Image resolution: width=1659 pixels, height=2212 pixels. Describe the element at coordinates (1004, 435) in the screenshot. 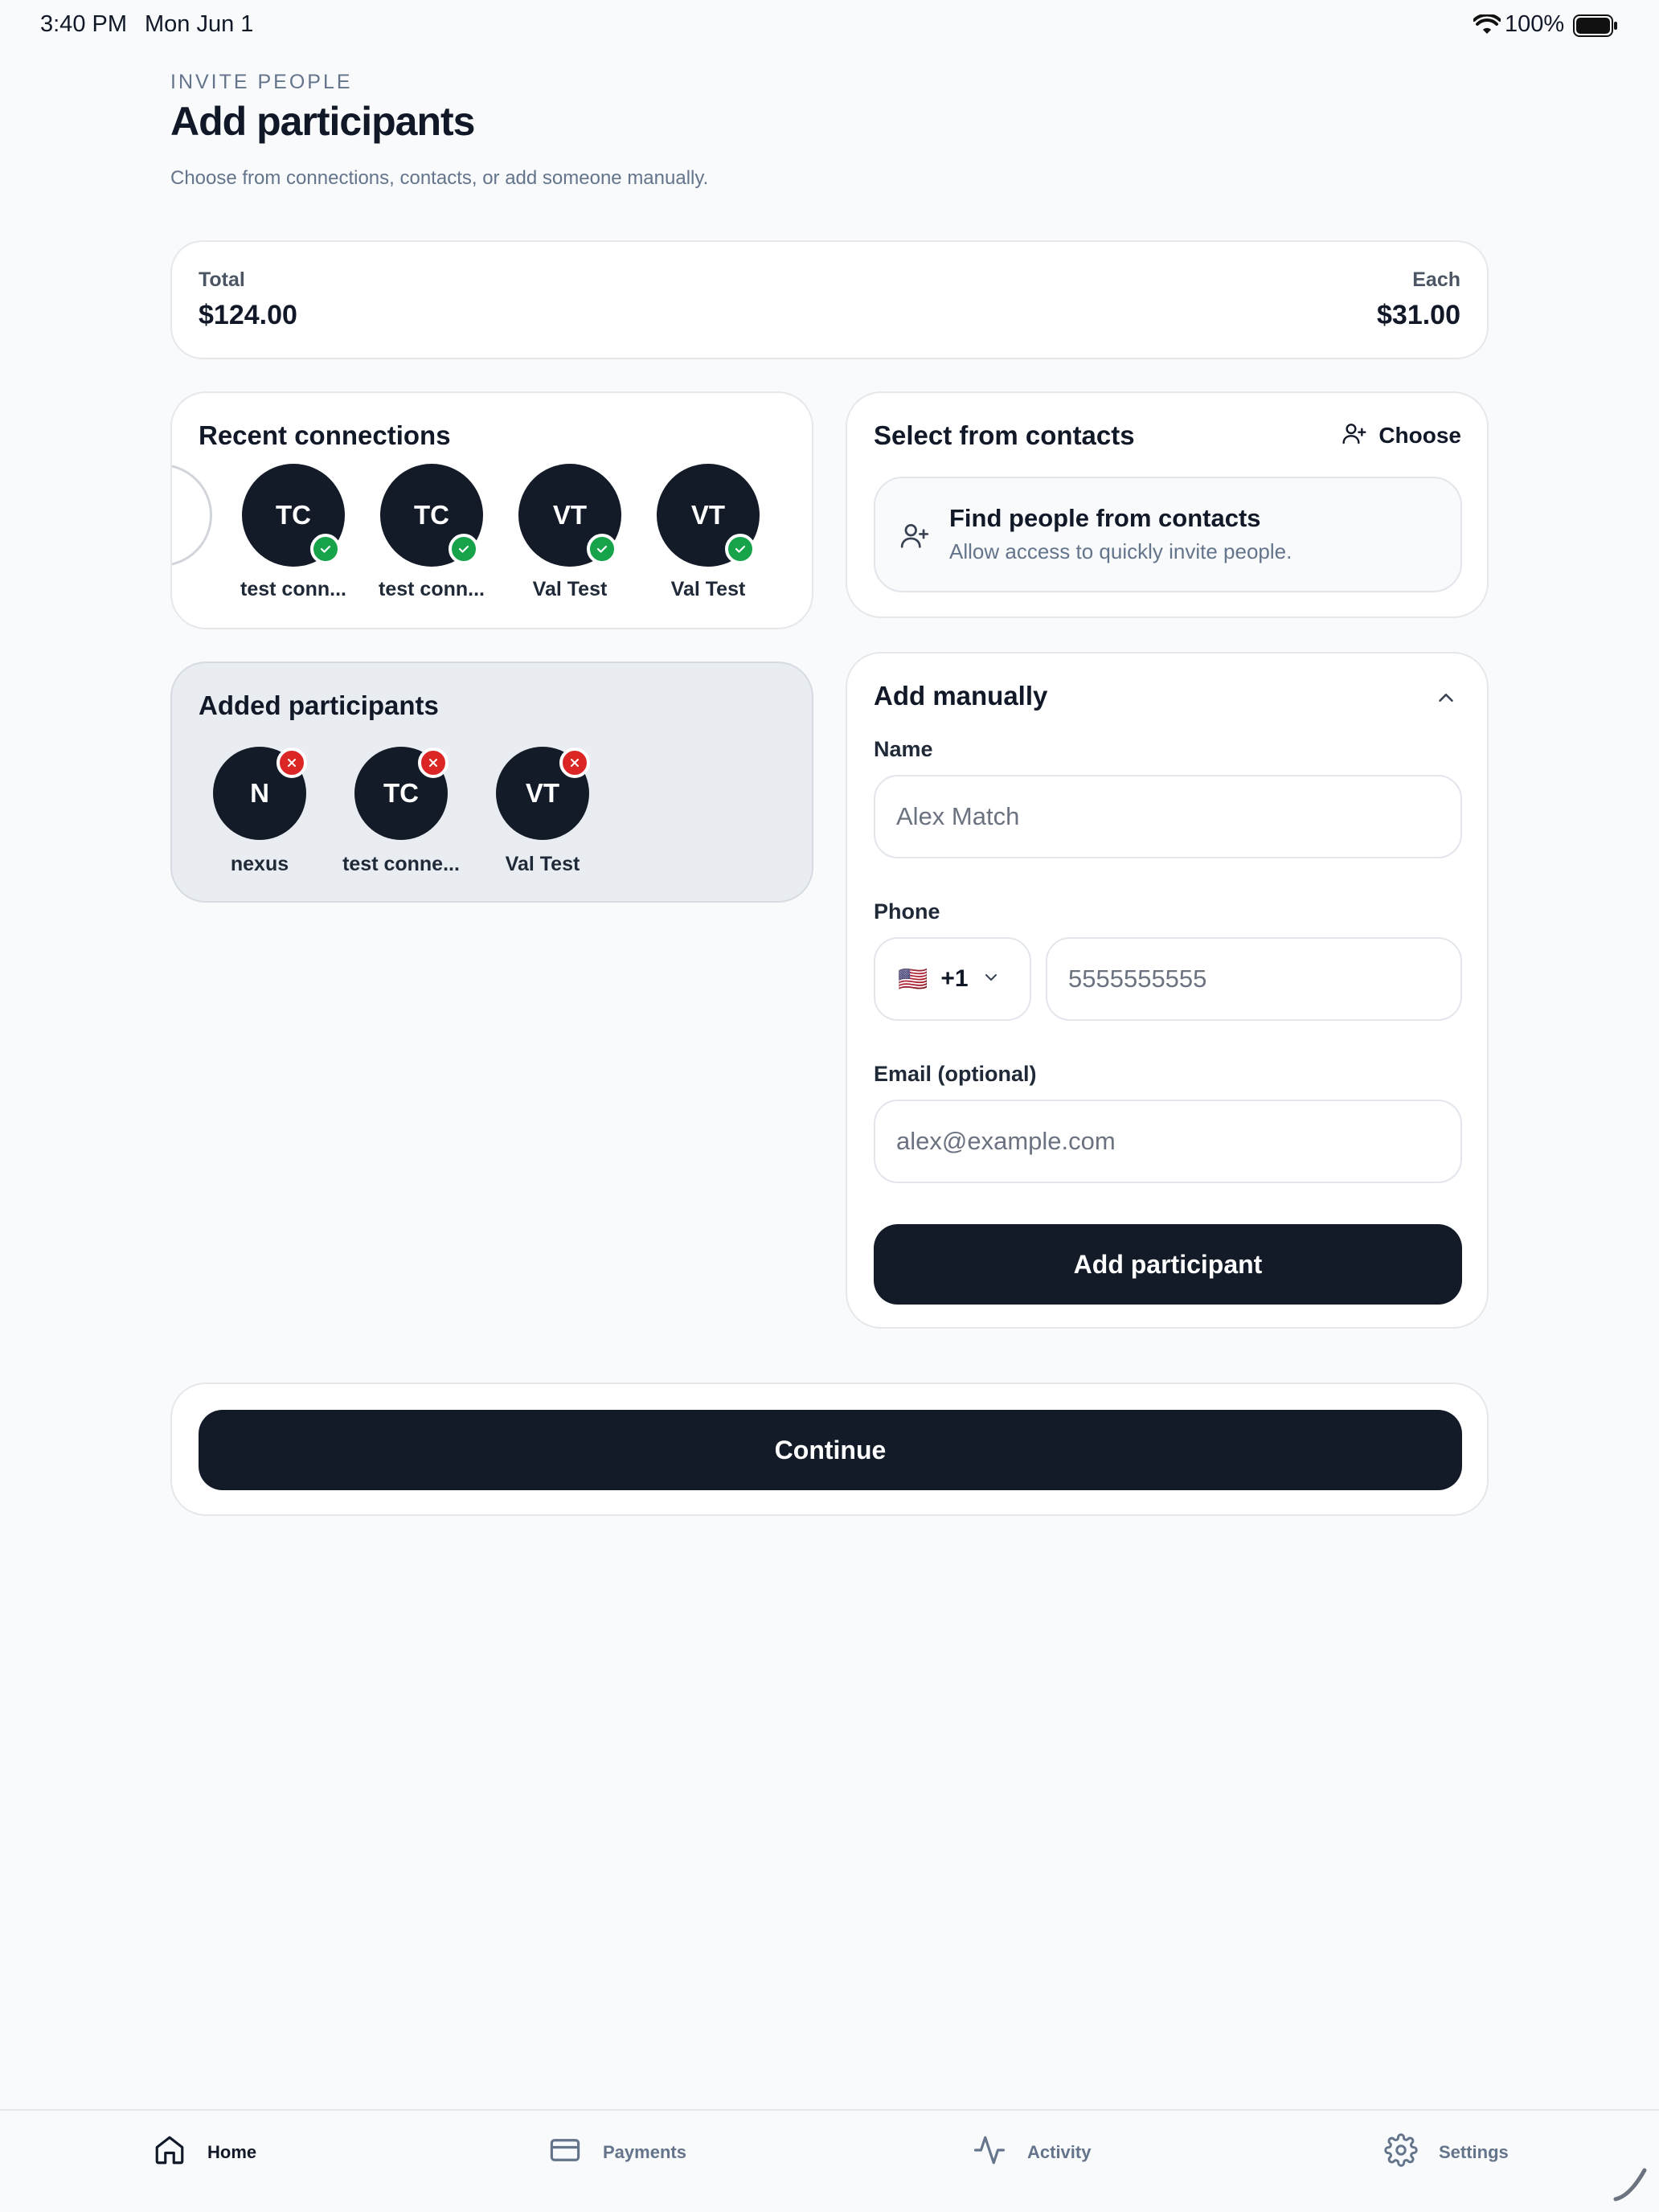

I see `contacts-title: Select from contacts` at that location.